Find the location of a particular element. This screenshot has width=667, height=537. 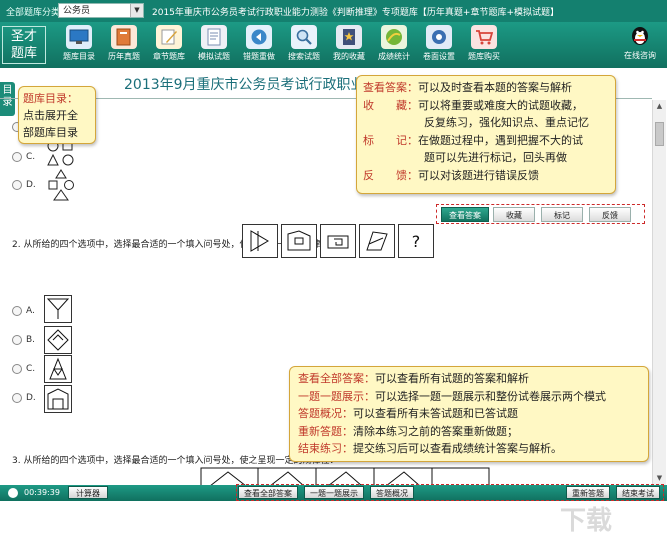

toolbar-label: 模拟试题 is located at coordinates (214, 56).